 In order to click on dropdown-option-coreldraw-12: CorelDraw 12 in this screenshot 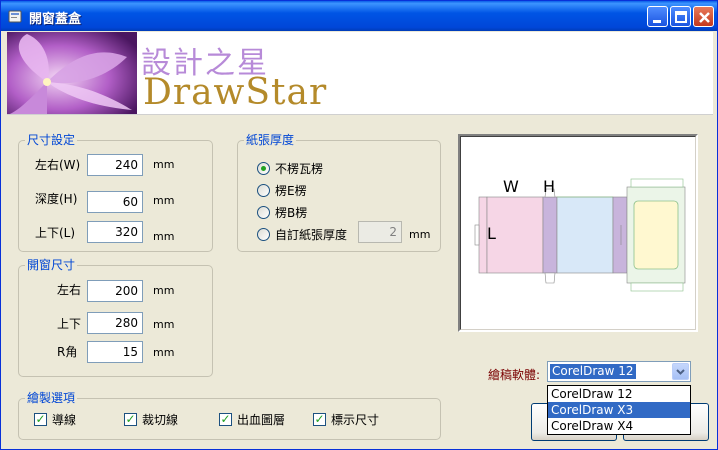, I will do `click(619, 394)`.